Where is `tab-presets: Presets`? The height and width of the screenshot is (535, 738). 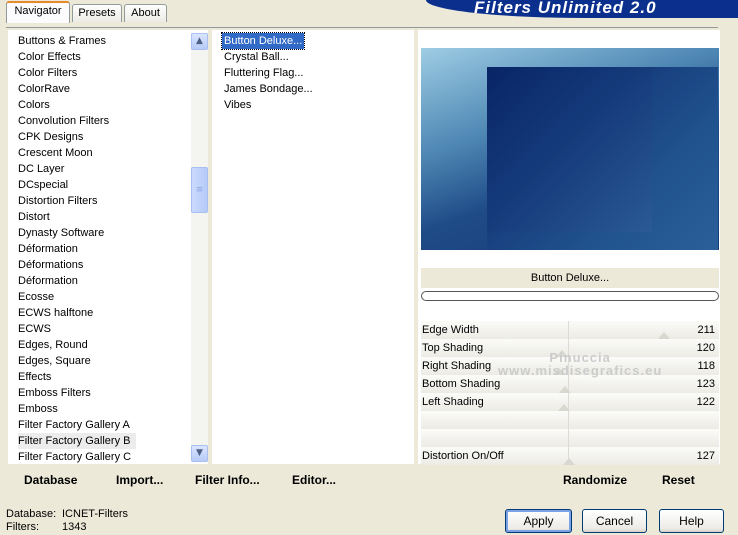 tab-presets: Presets is located at coordinates (97, 13).